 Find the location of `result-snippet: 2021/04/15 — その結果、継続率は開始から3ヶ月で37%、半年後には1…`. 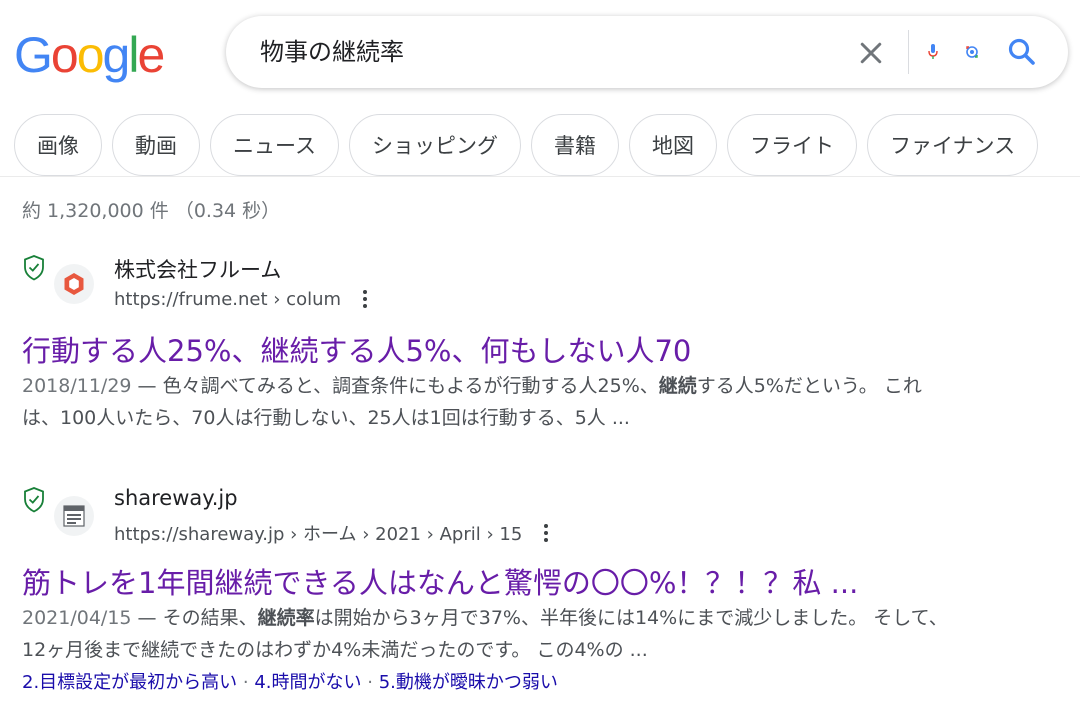

result-snippet: 2021/04/15 — その結果、継続率は開始から3ヶ月で37%、半年後には1… is located at coordinates (487, 634).